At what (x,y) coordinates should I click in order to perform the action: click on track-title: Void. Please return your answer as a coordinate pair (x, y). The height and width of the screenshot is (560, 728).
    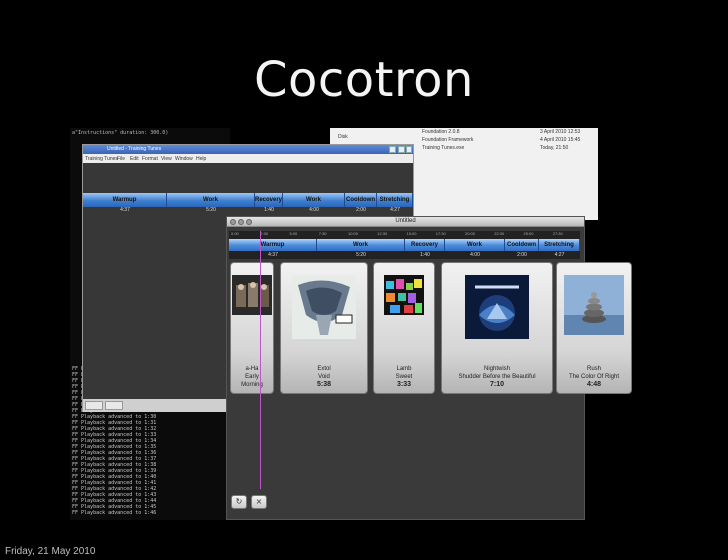
    Looking at the image, I should click on (324, 377).